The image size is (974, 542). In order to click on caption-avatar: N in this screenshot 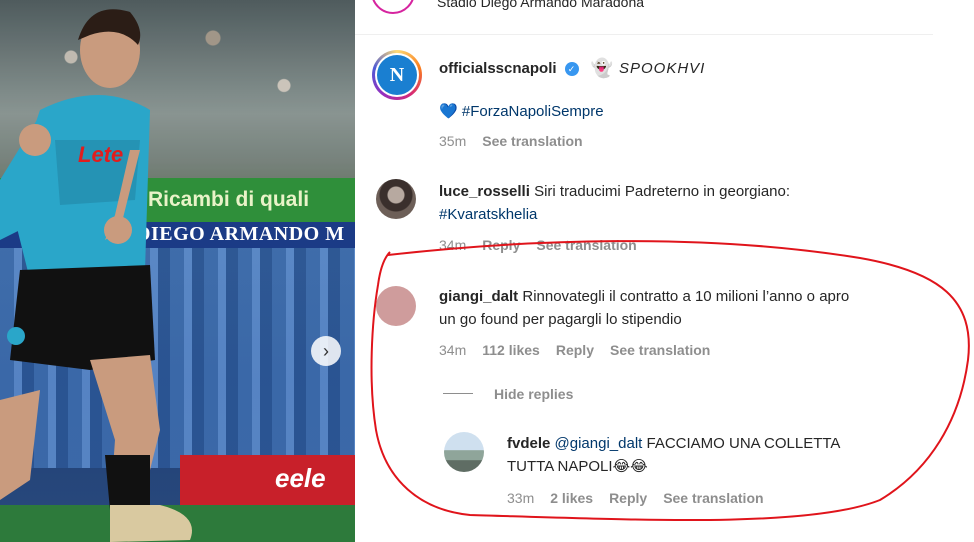, I will do `click(397, 75)`.